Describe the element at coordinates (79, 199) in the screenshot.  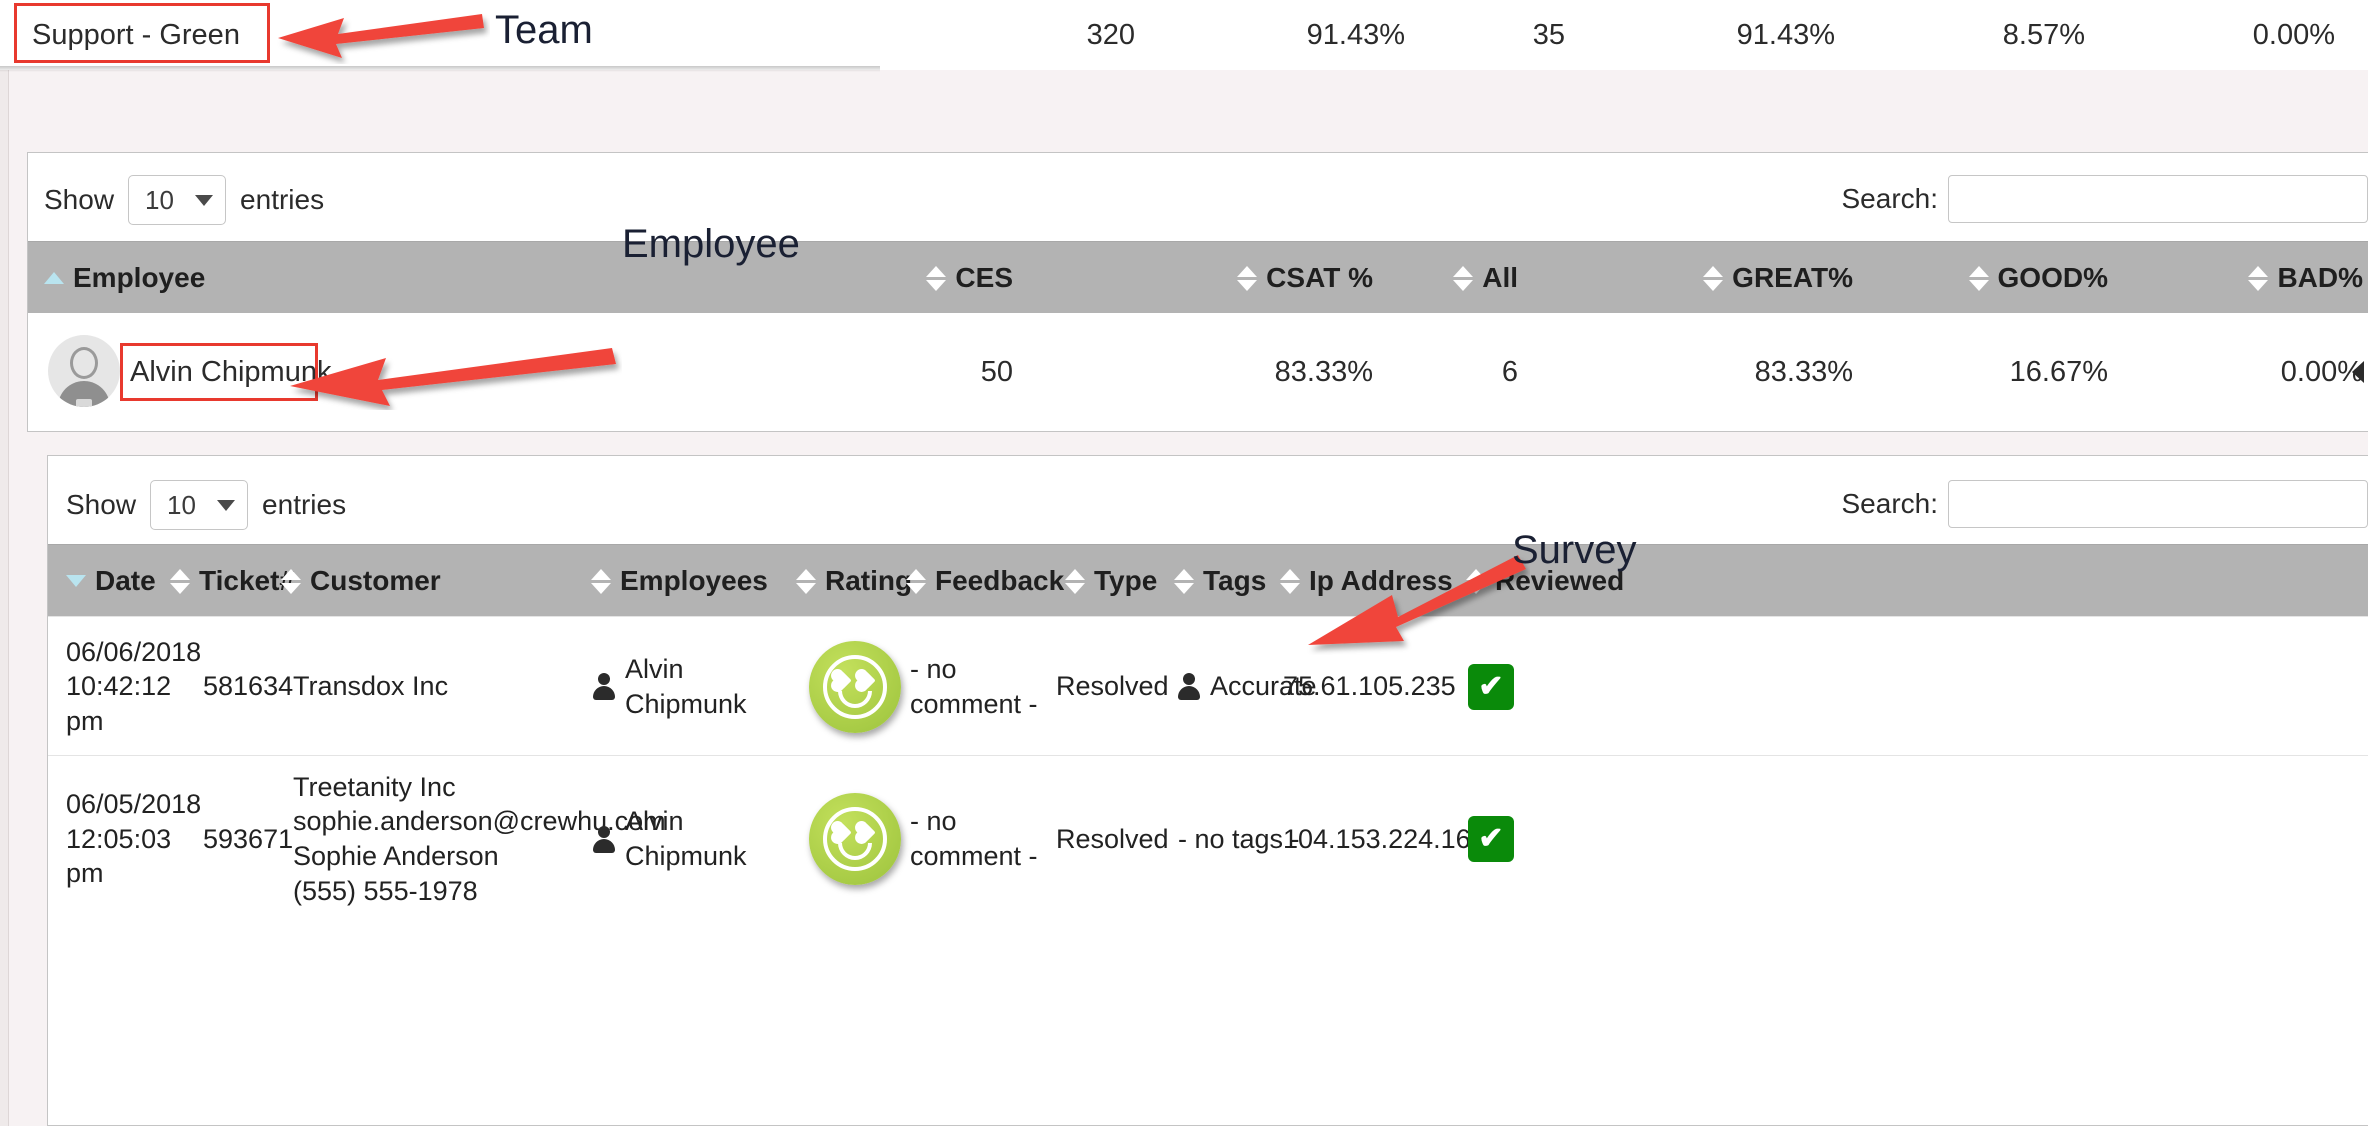
I see `employee-show-label: Show` at that location.